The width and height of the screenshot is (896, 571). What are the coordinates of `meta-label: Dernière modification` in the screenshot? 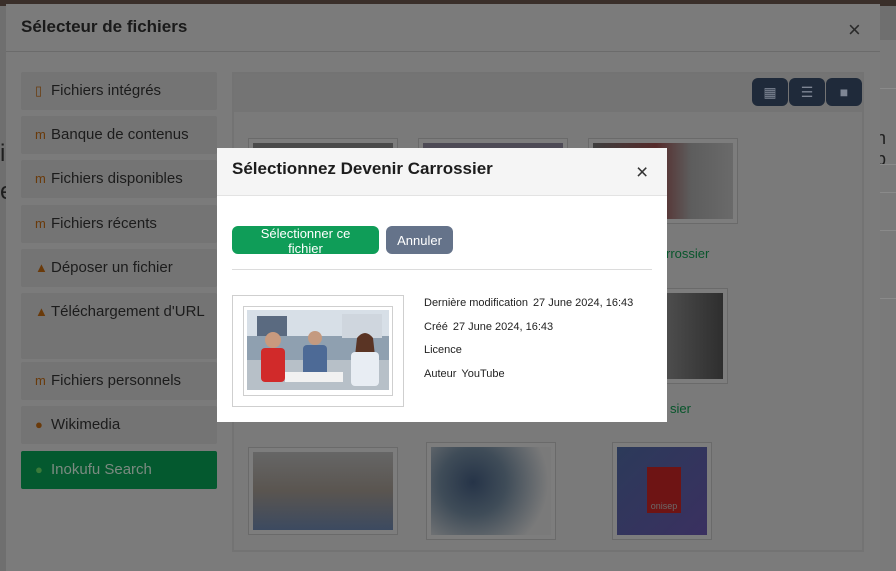 It's located at (476, 303).